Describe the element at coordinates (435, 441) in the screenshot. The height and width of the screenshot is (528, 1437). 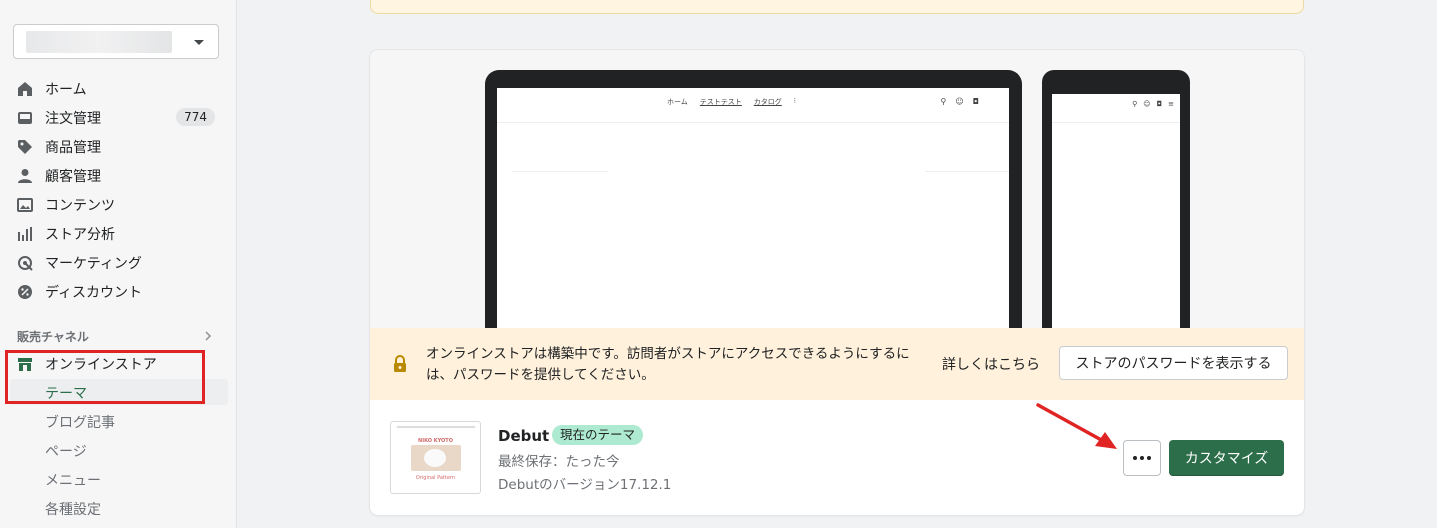
I see `thumbnail-title: NIKO KYOTO` at that location.